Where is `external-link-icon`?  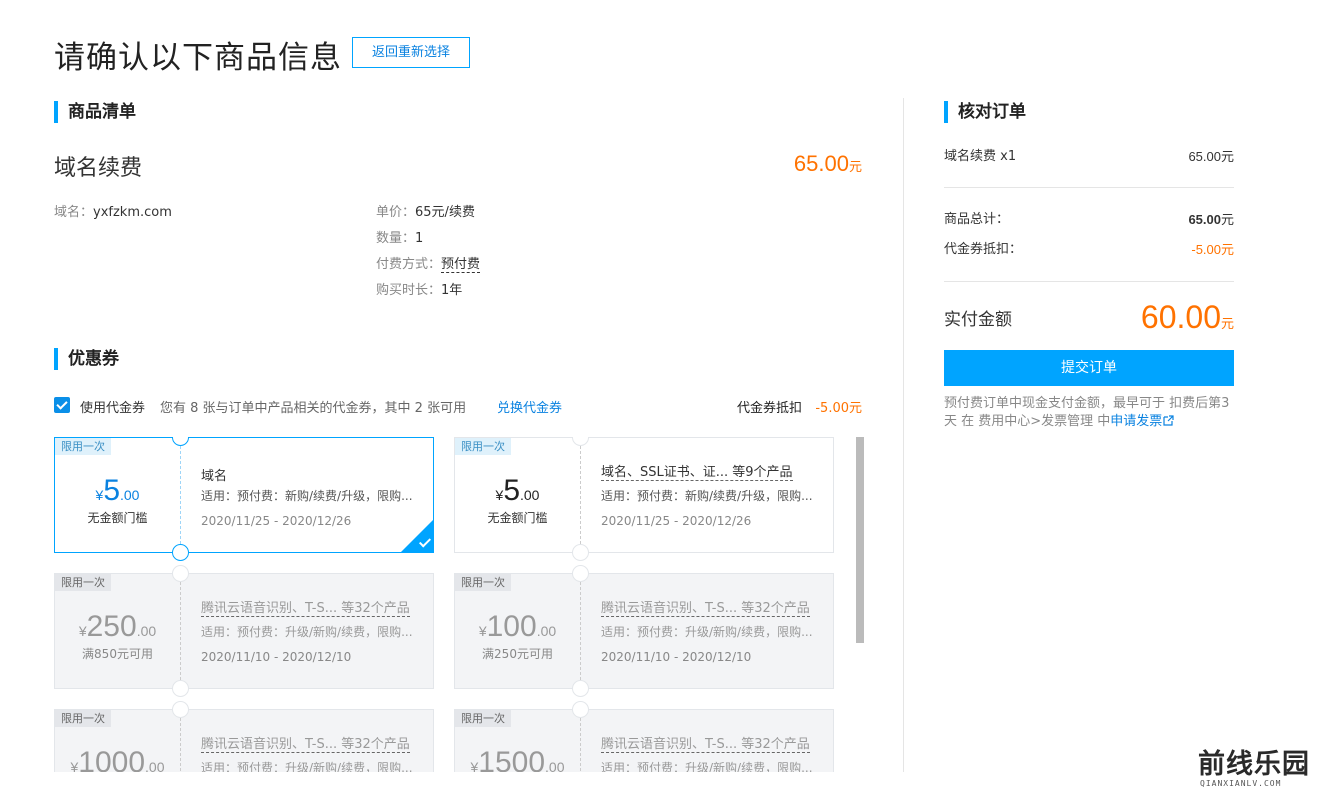
external-link-icon is located at coordinates (1168, 420).